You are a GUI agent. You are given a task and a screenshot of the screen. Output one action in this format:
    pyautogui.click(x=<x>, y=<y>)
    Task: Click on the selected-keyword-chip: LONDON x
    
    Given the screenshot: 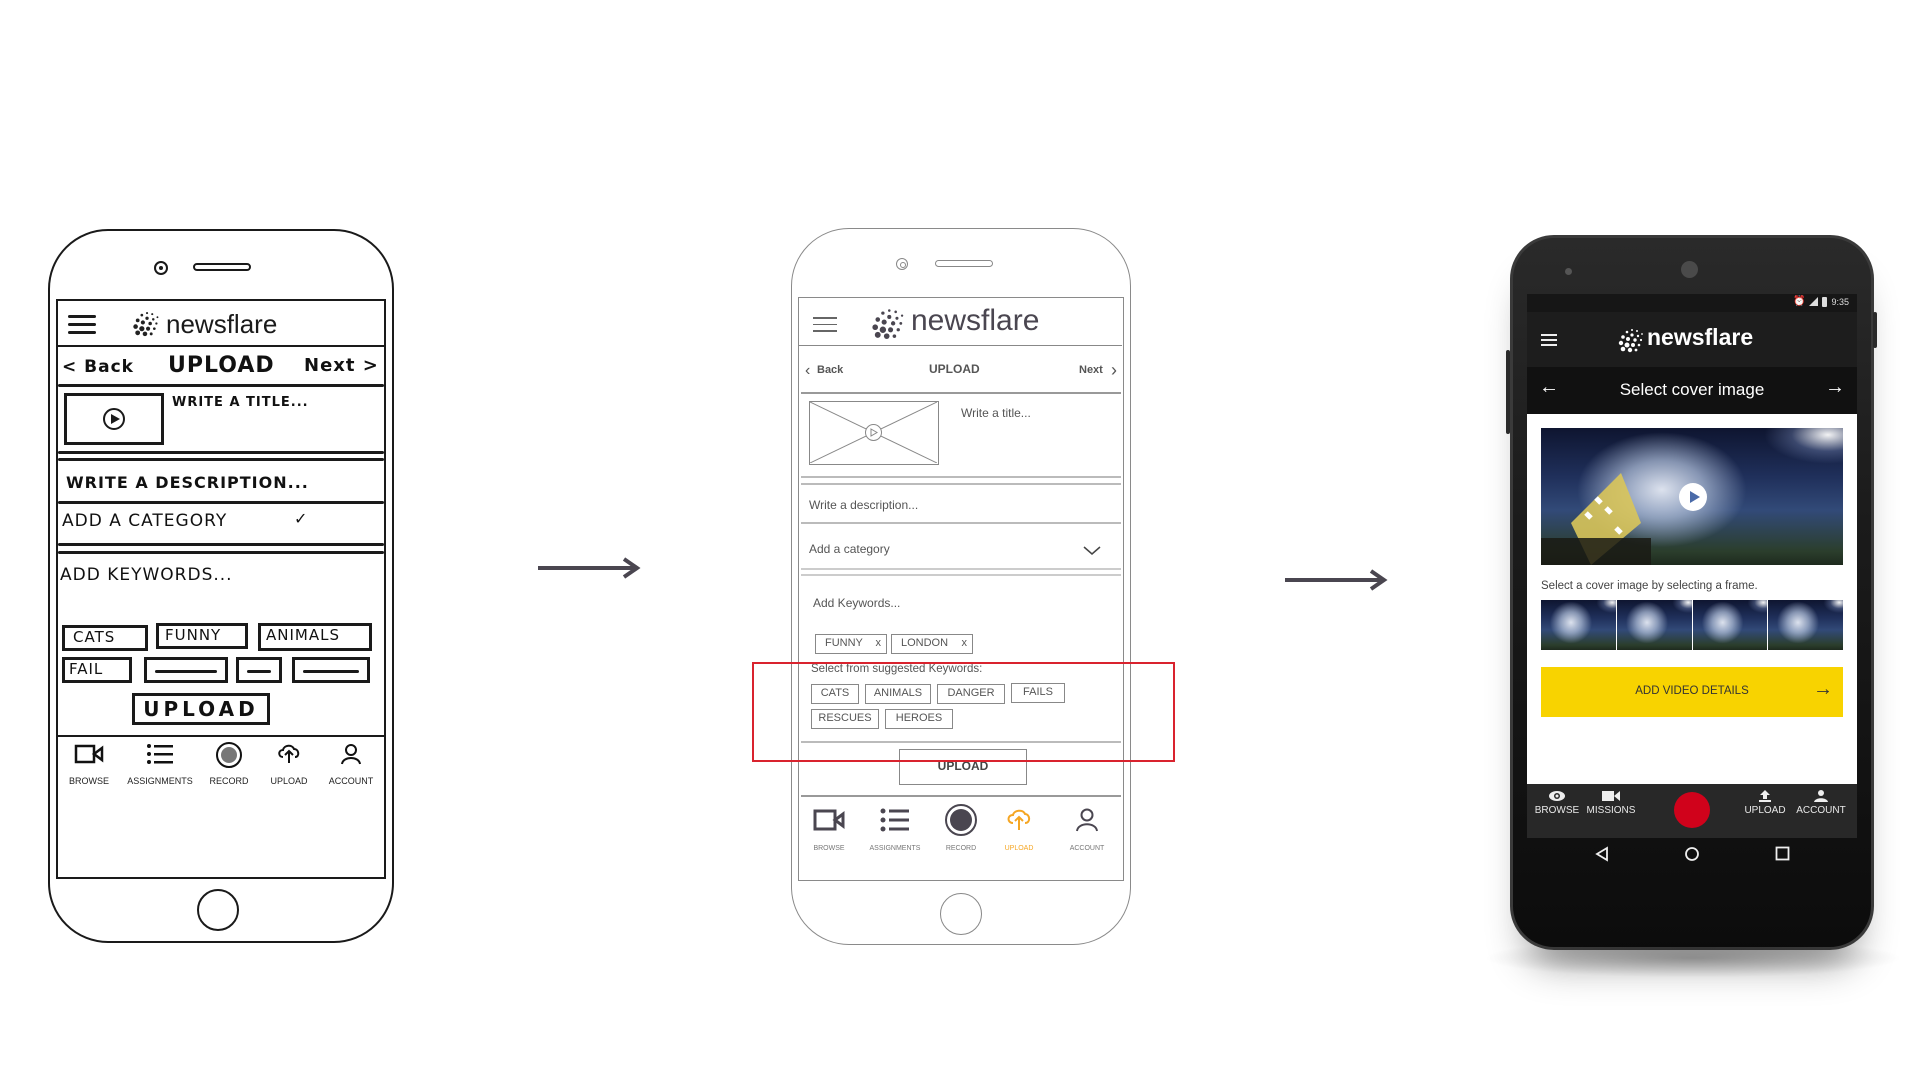 What is the action you would take?
    pyautogui.click(x=932, y=644)
    